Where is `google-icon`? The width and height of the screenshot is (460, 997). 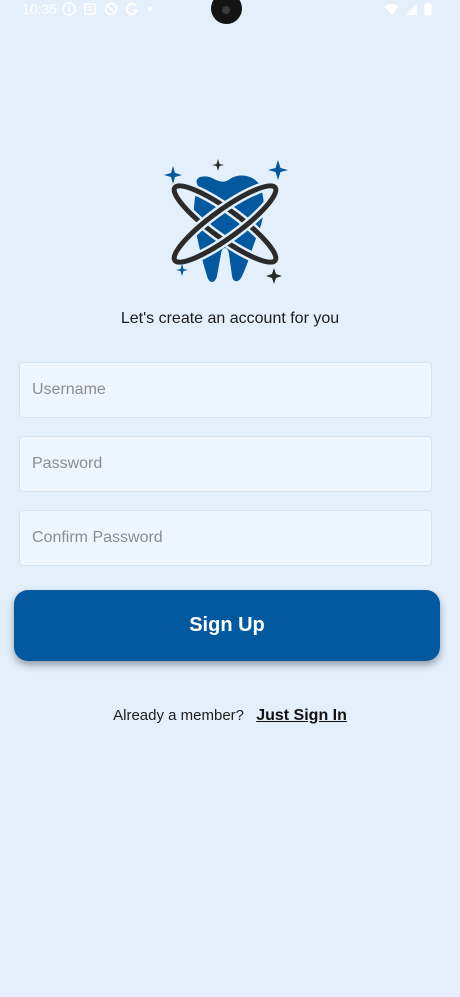 google-icon is located at coordinates (132, 9).